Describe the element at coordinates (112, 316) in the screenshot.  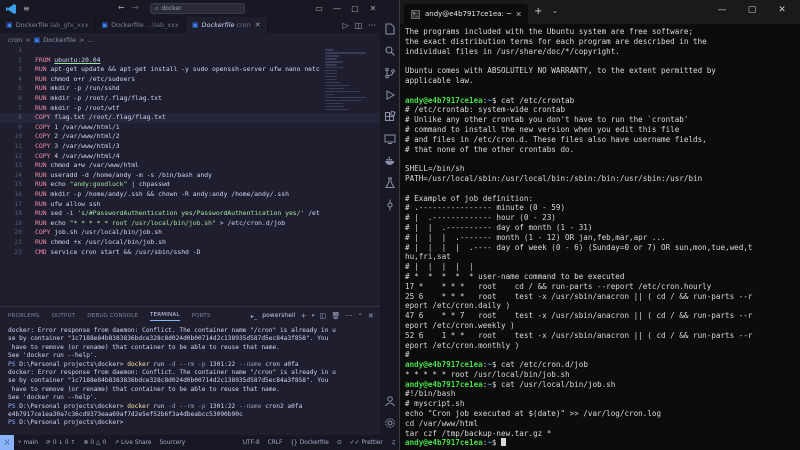
I see `tab-debug-console: DEBUG CONSOLE` at that location.